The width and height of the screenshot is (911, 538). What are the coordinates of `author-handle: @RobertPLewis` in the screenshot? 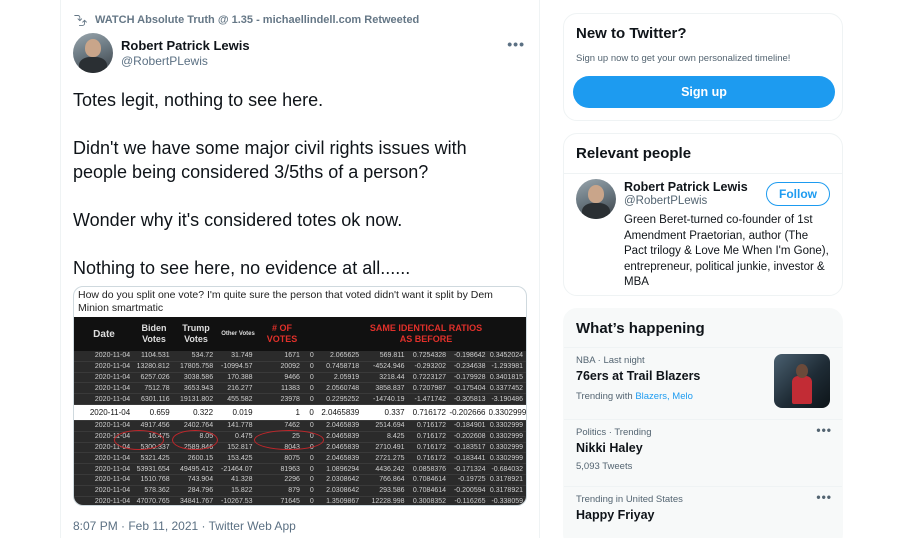 It's located at (164, 61).